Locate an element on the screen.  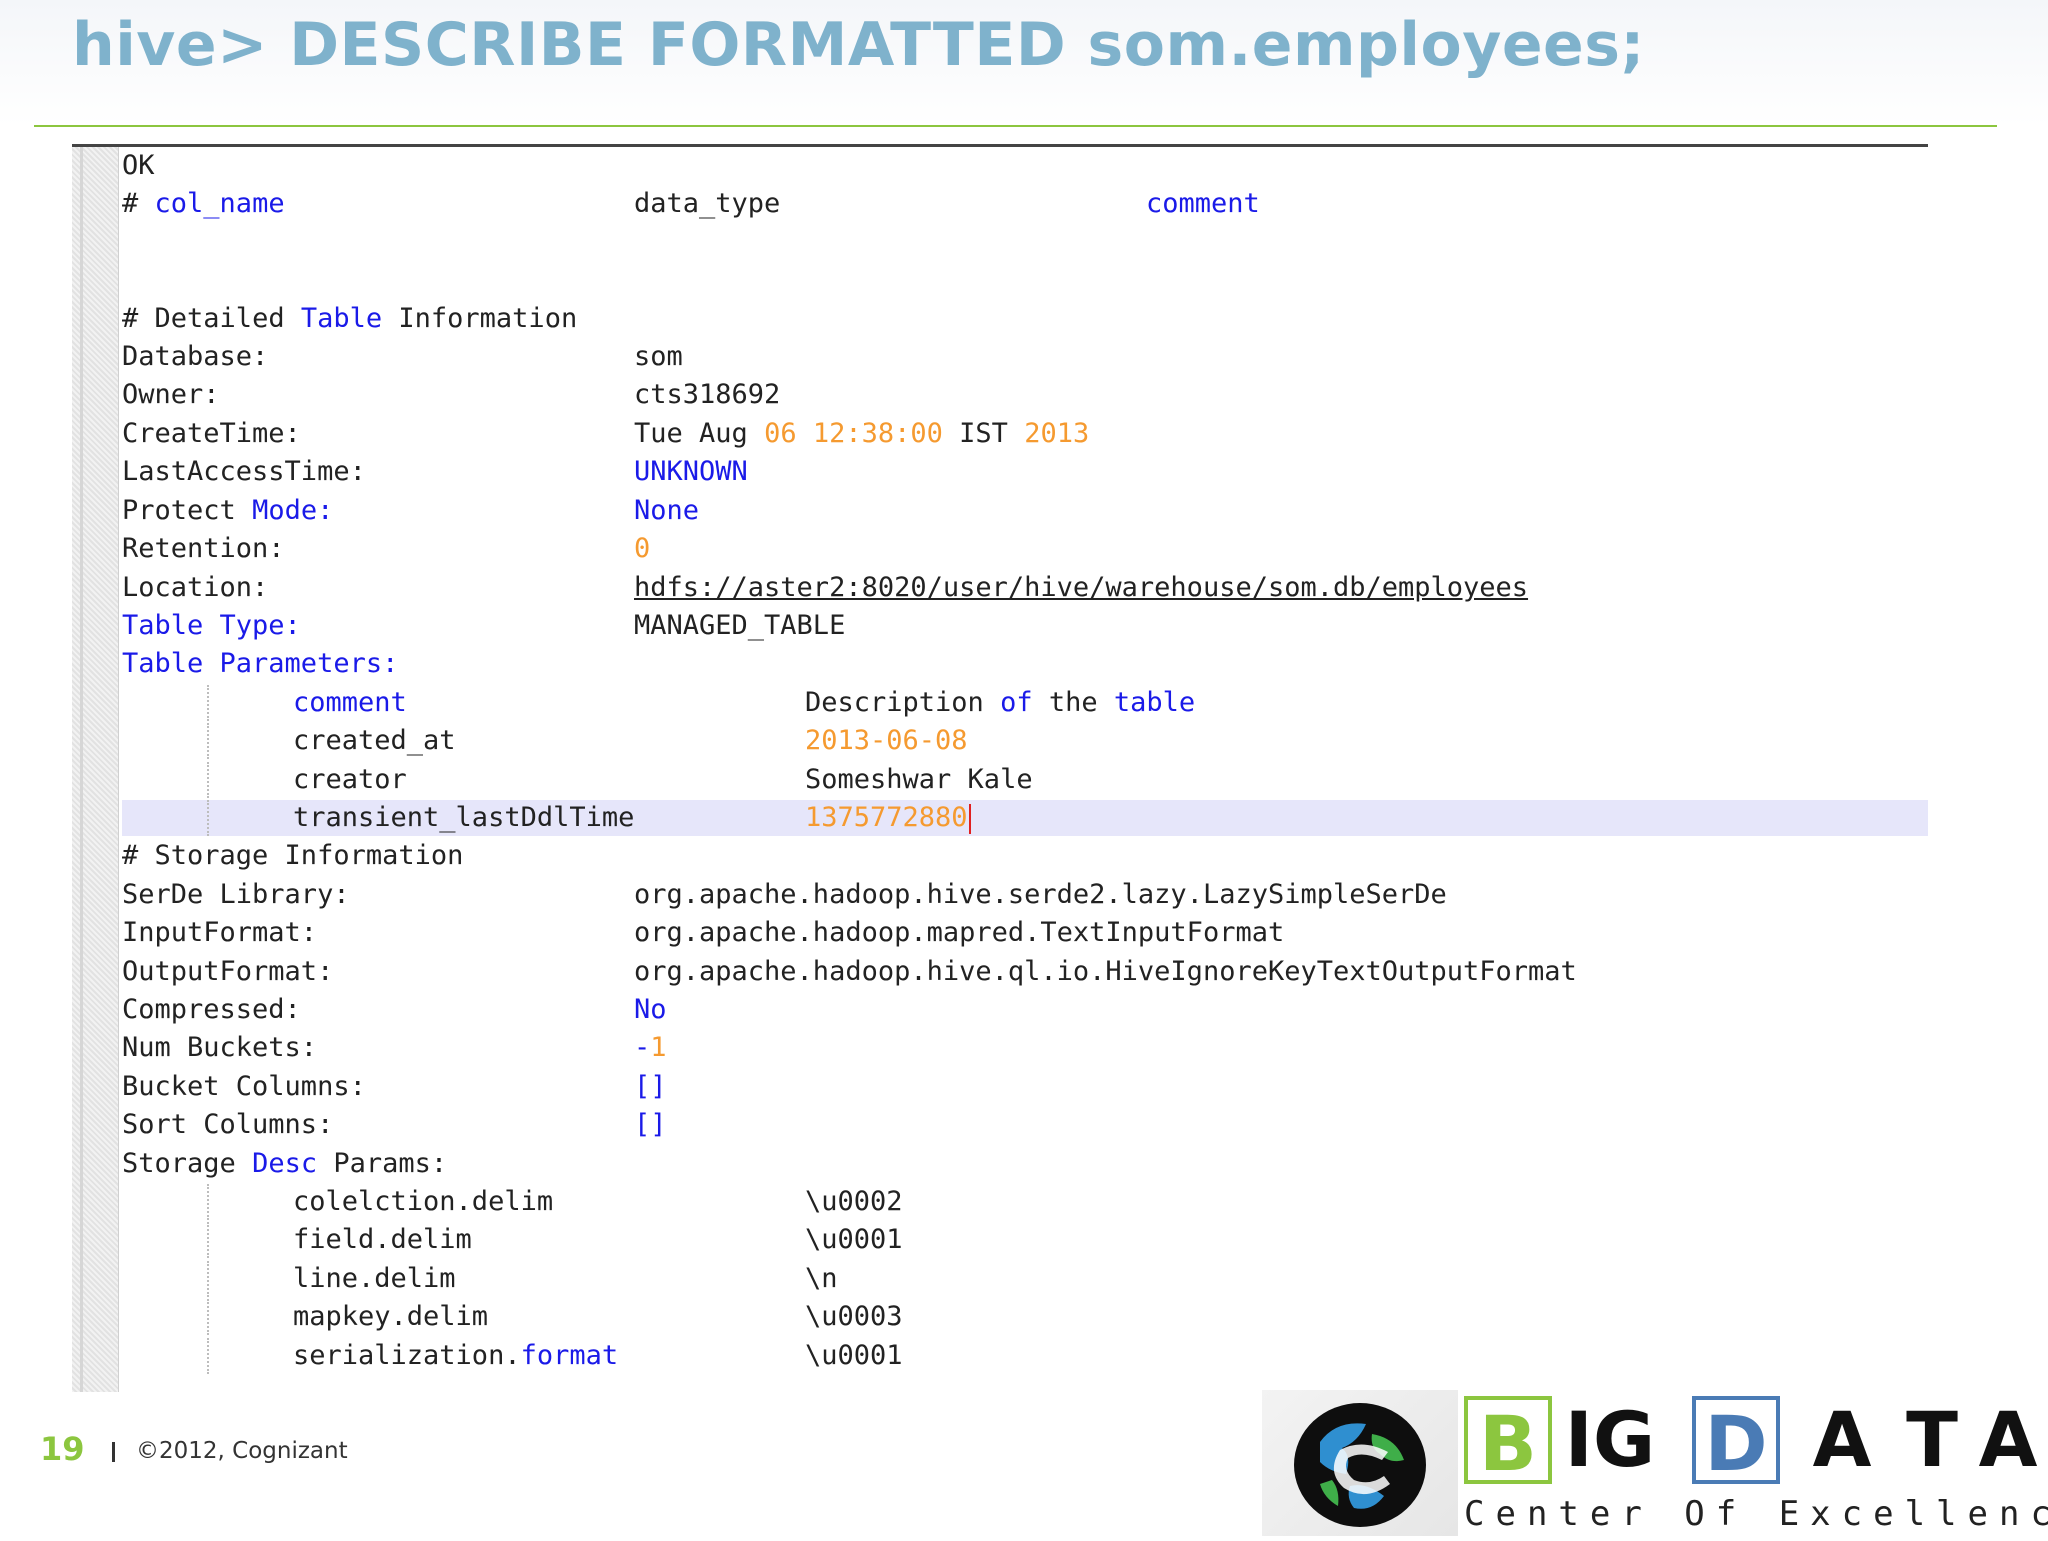
output-line-create-time: CreateTime: Tue Aug 06 12:38:00 IST 2013 is located at coordinates (1025, 434).